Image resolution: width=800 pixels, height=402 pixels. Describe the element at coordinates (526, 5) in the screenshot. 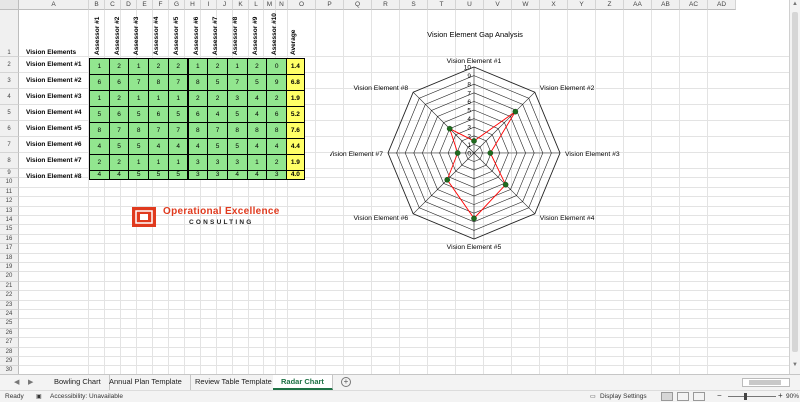

I see `column-header-w: W` at that location.